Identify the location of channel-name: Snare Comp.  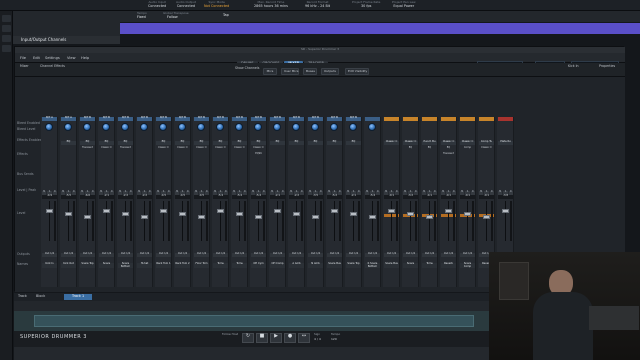
(467, 265).